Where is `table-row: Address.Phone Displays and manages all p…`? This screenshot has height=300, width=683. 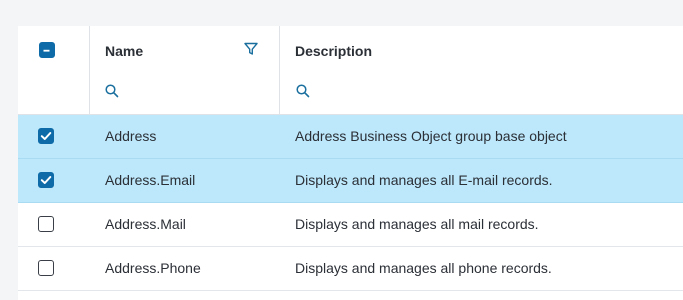 table-row: Address.Phone Displays and manages all p… is located at coordinates (350, 269).